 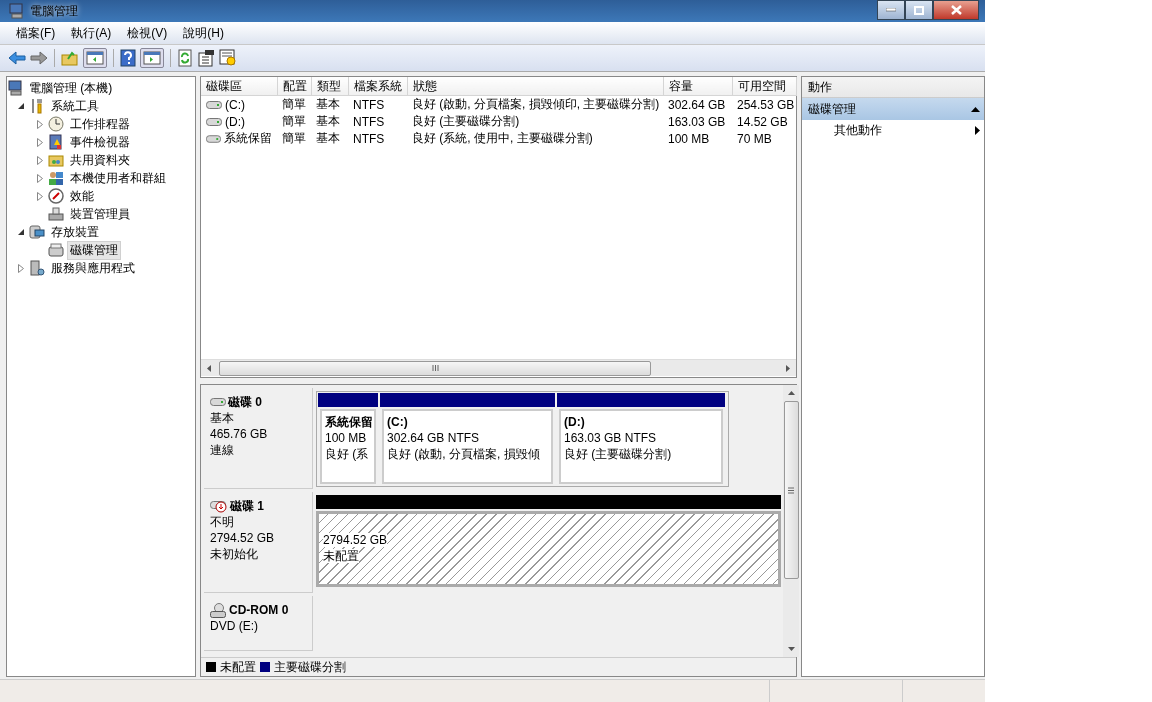 I want to click on tree-item: 效能, so click(x=82, y=196).